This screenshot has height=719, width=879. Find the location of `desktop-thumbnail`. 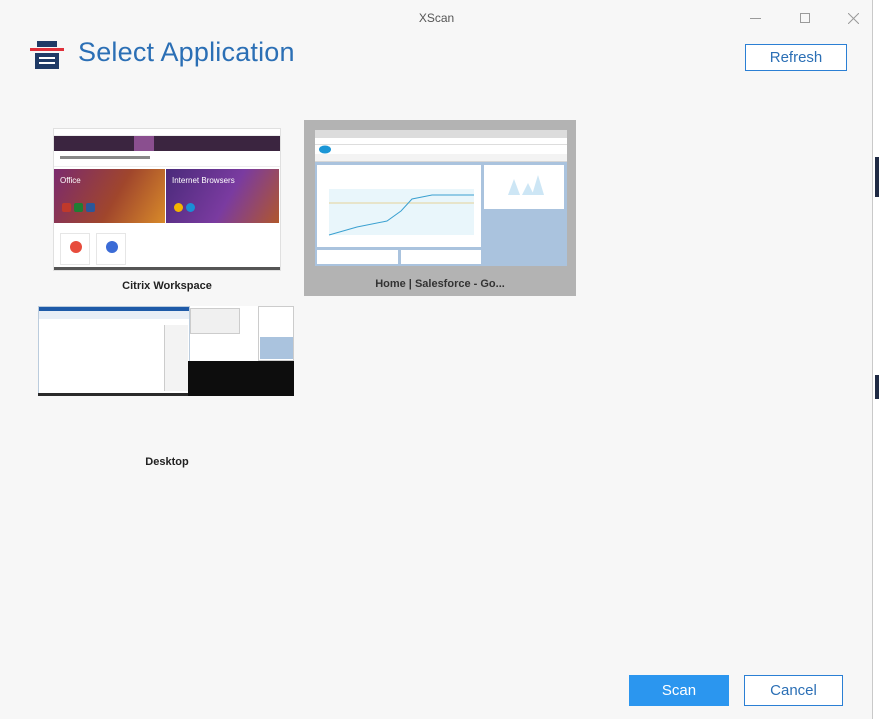

desktop-thumbnail is located at coordinates (166, 351).